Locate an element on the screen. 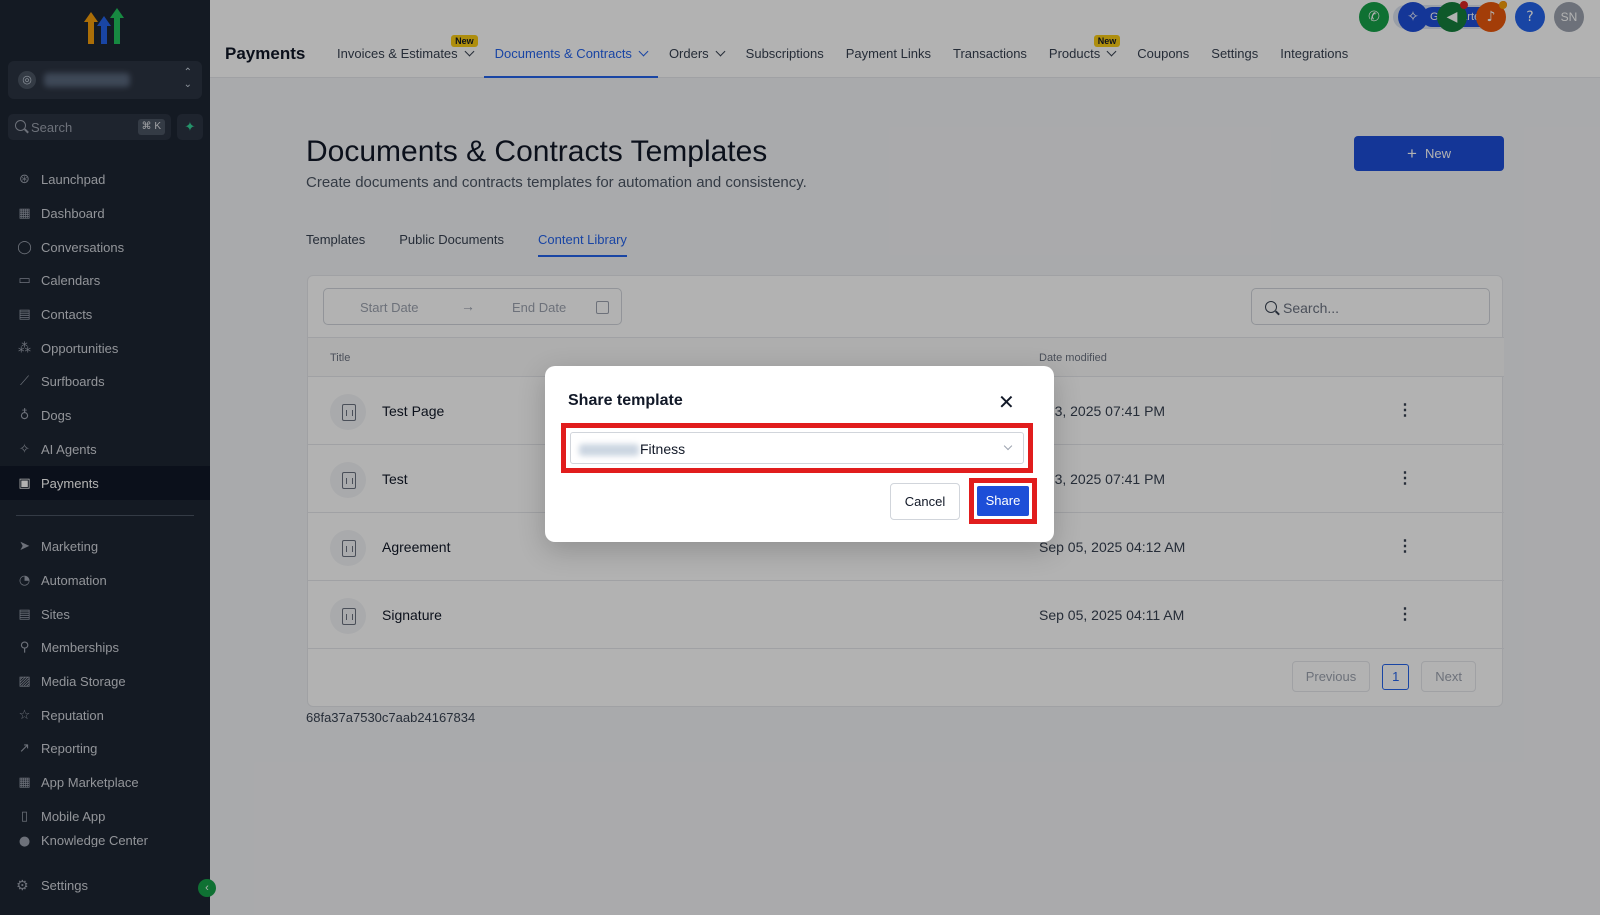 The height and width of the screenshot is (915, 1600). chevron-down-icon is located at coordinates (1008, 446).